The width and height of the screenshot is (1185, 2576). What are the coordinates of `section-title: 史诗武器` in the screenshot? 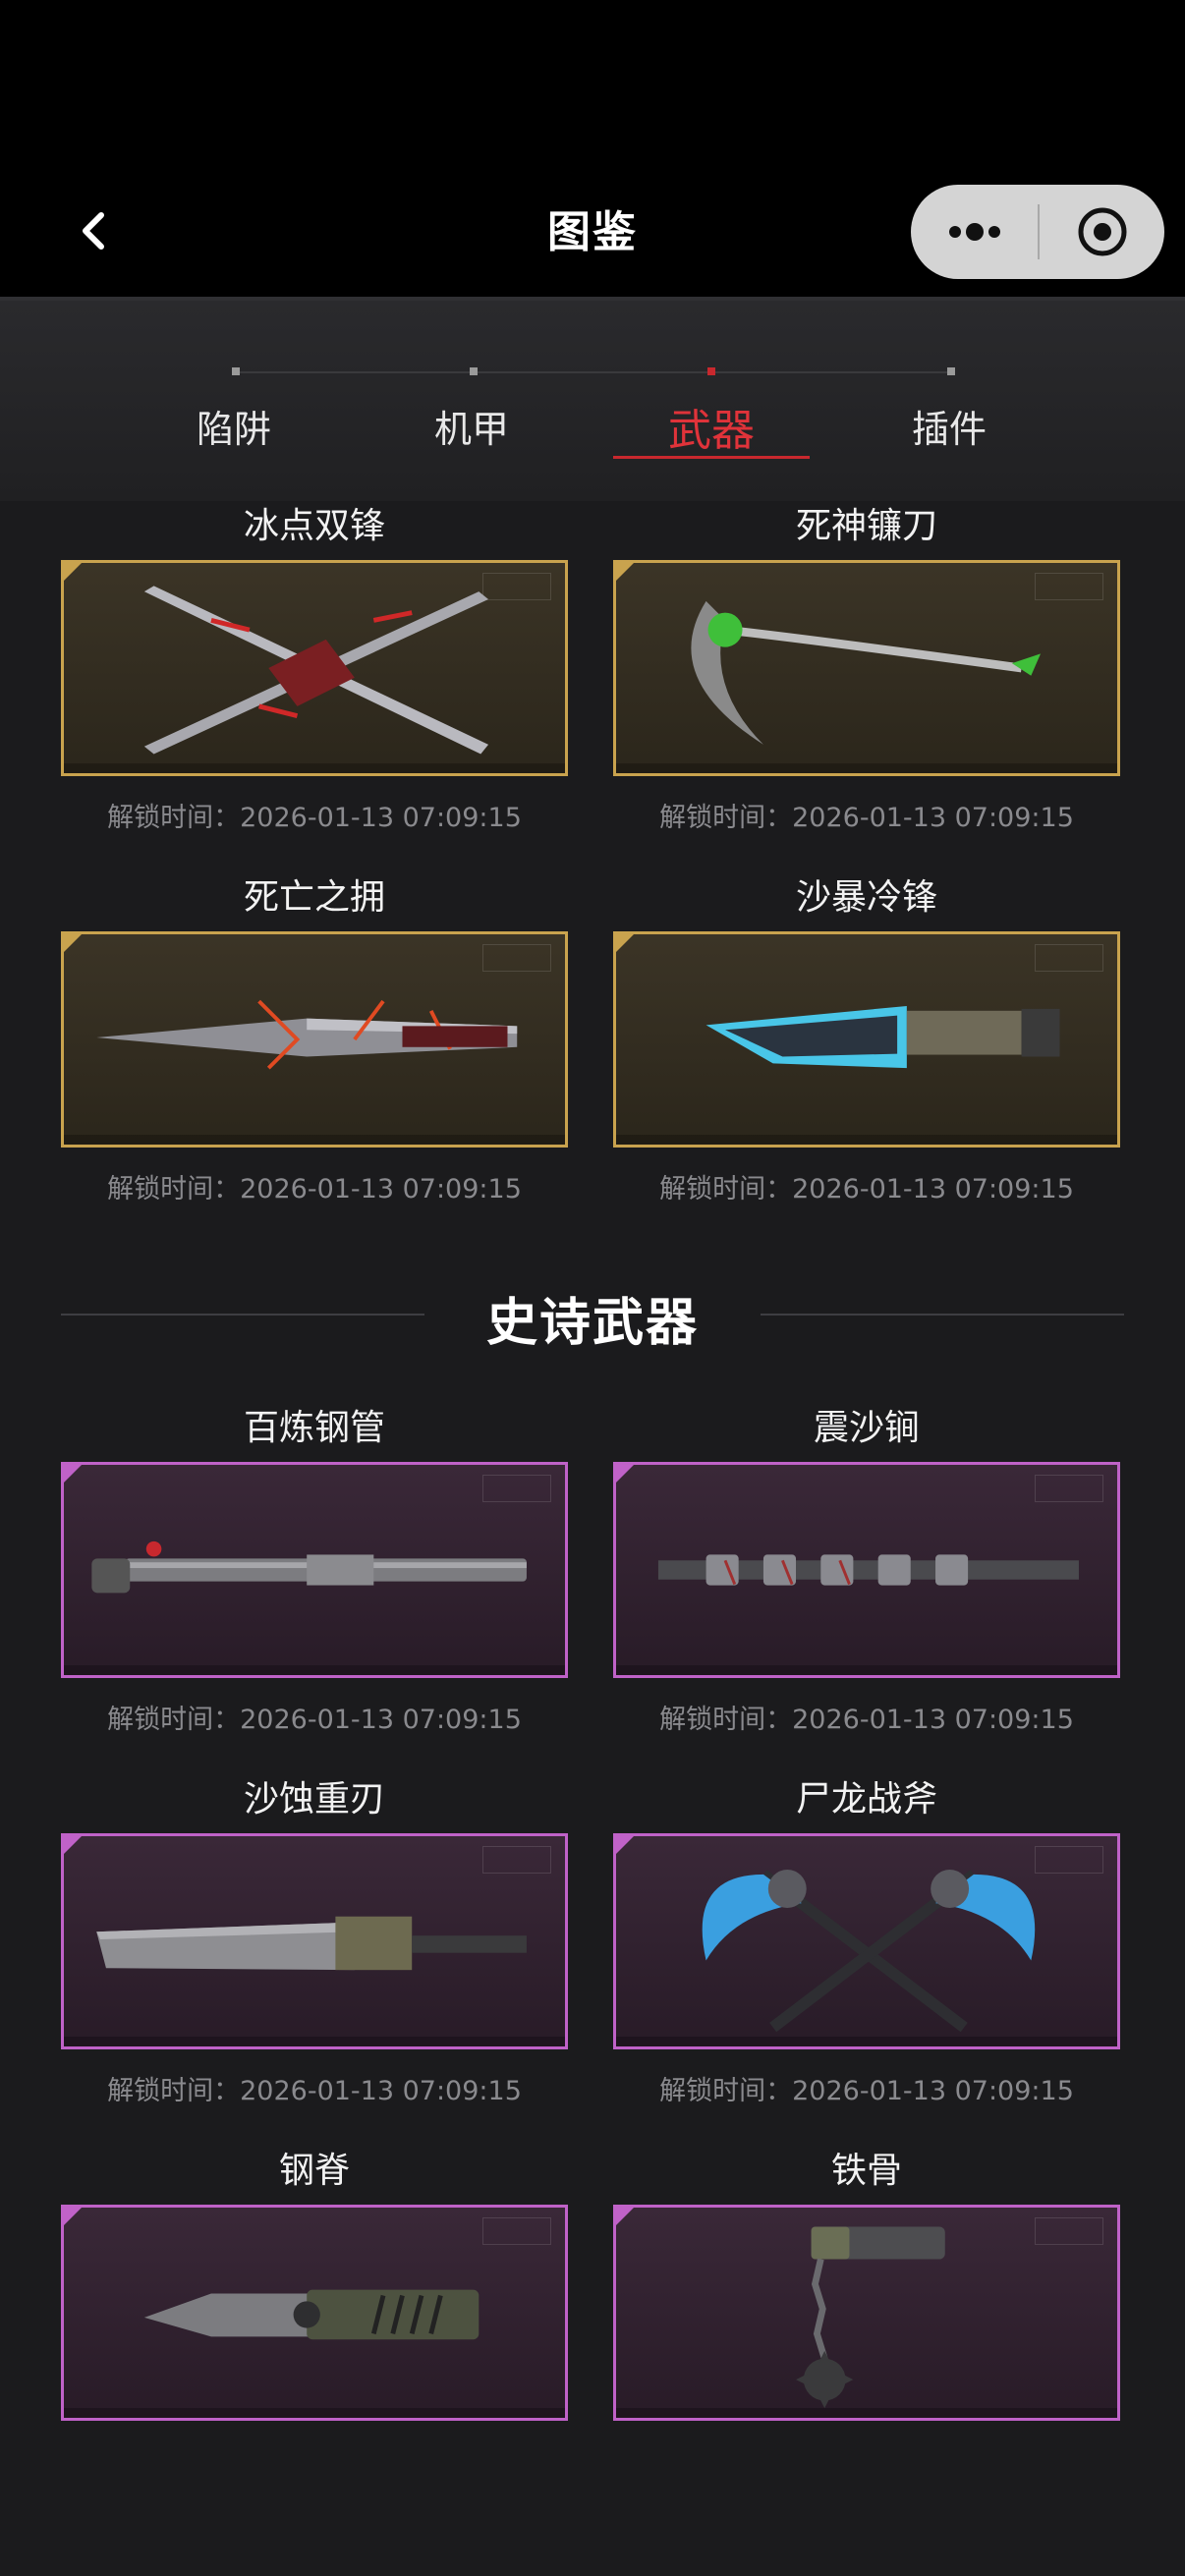 It's located at (592, 1323).